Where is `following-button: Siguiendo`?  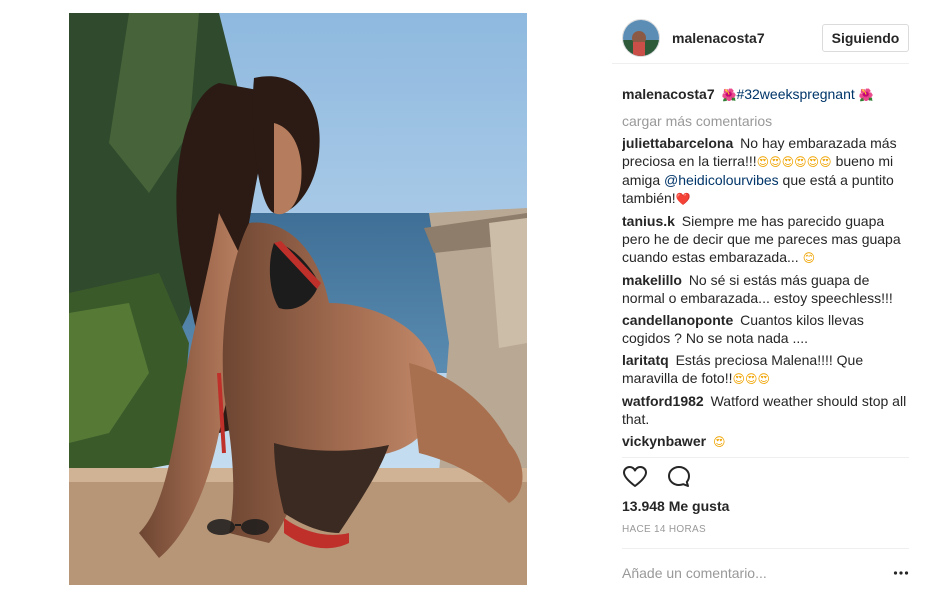
following-button: Siguiendo is located at coordinates (865, 38).